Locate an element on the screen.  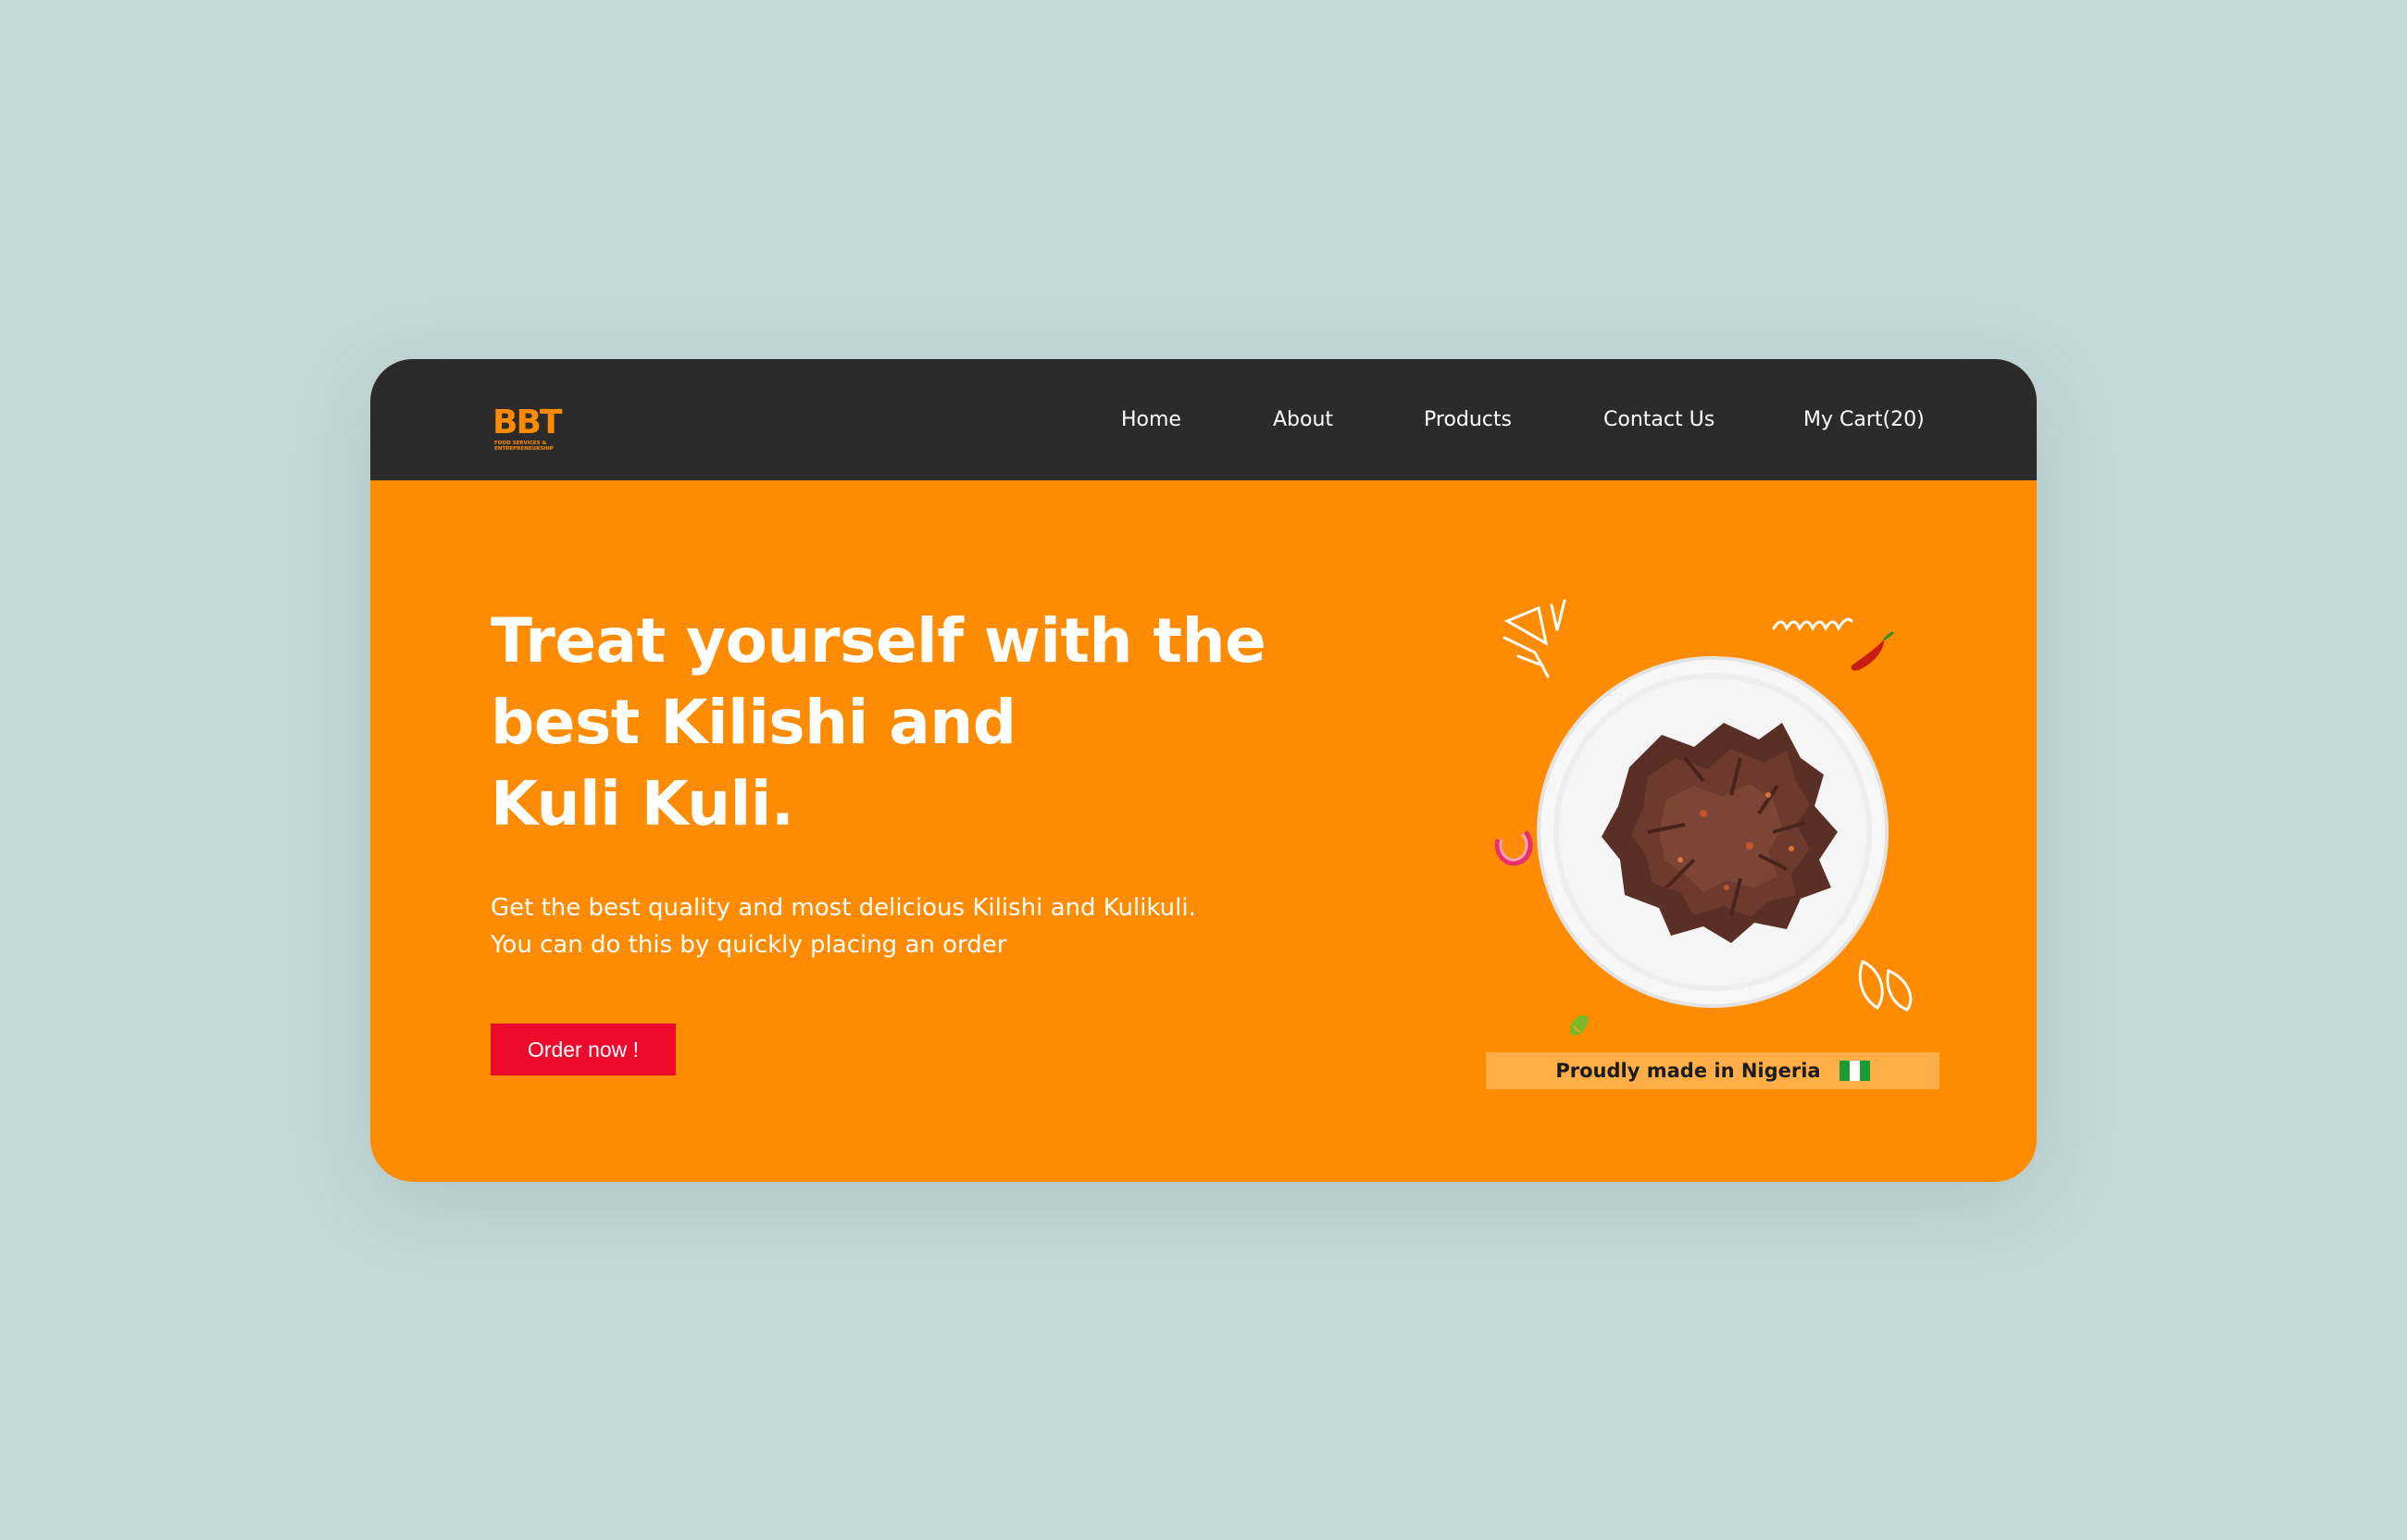
flag-stripe-middle is located at coordinates (1854, 1071).